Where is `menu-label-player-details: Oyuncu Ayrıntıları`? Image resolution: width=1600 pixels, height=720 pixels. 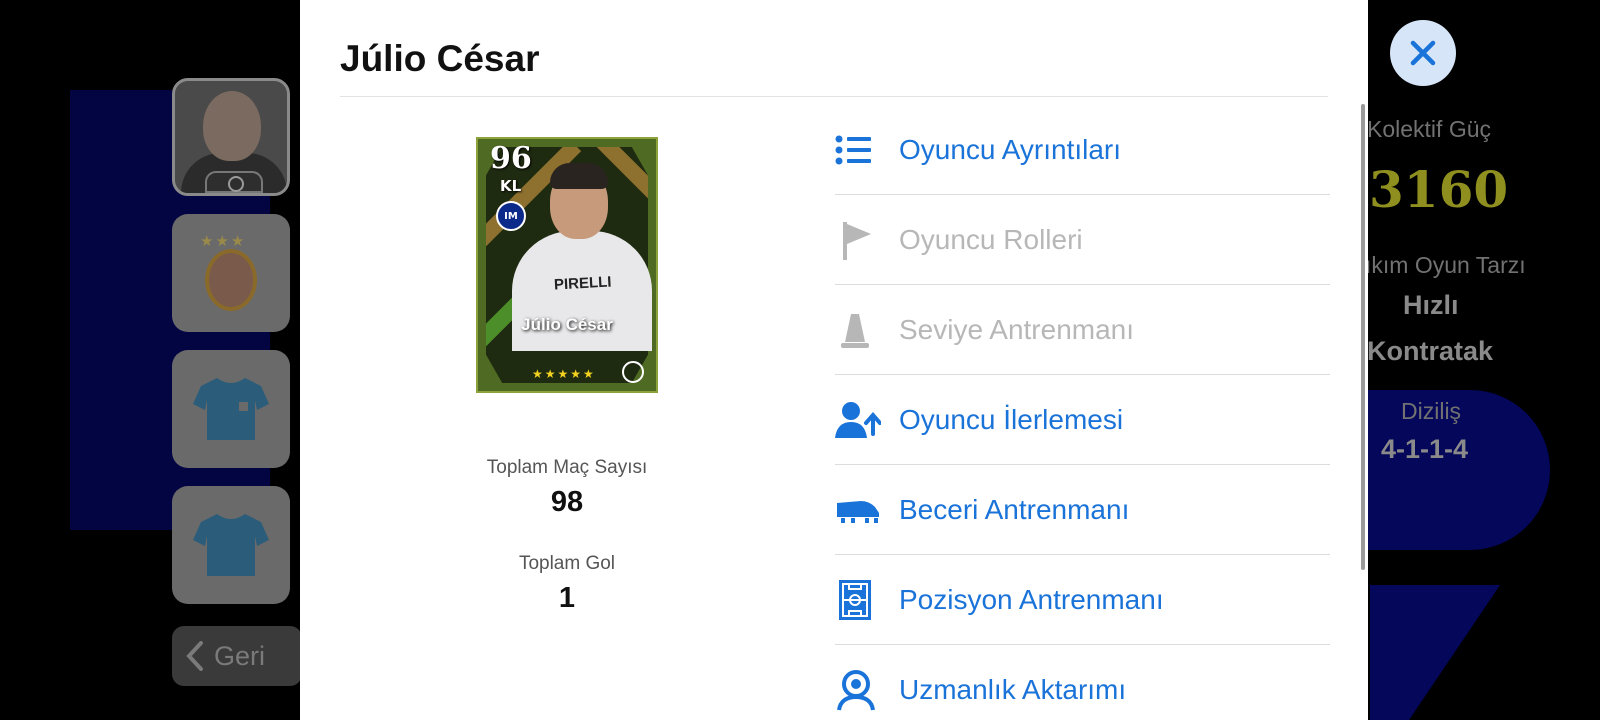
menu-label-player-details: Oyuncu Ayrıntıları is located at coordinates (1010, 149).